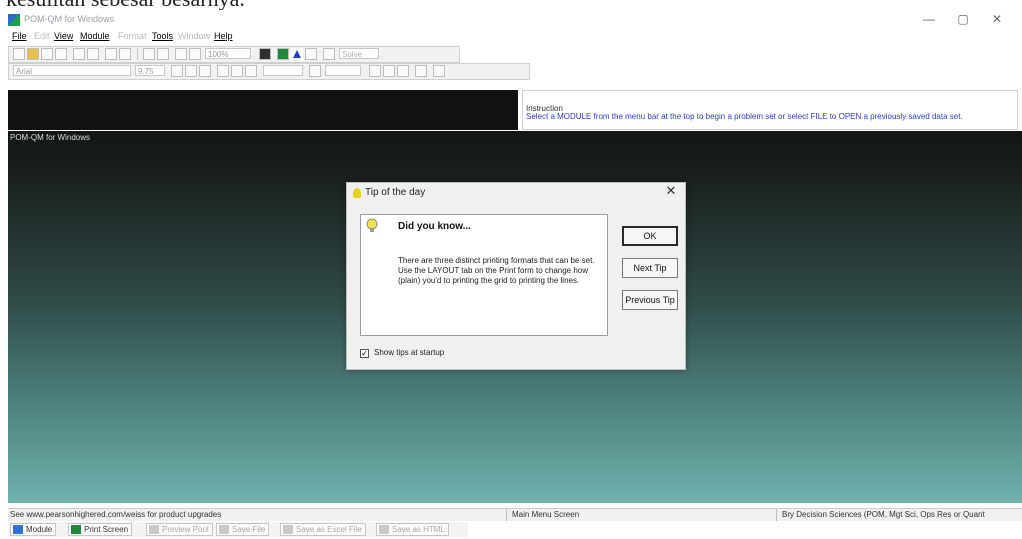 The height and width of the screenshot is (539, 1022). What do you see at coordinates (205, 71) in the screenshot?
I see `underline-icon` at bounding box center [205, 71].